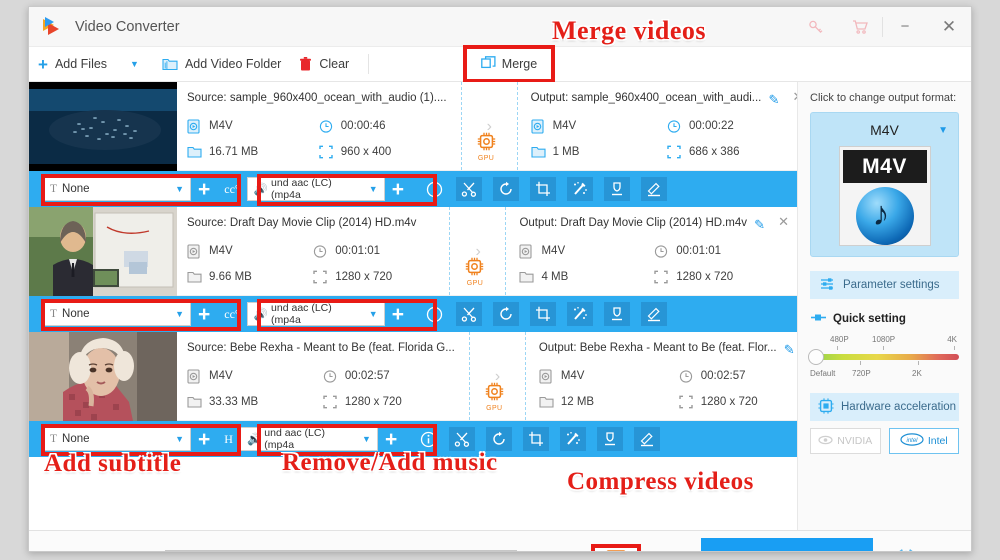 This screenshot has height=560, width=1000. What do you see at coordinates (324, 64) in the screenshot?
I see `clear-button: Clear` at bounding box center [324, 64].